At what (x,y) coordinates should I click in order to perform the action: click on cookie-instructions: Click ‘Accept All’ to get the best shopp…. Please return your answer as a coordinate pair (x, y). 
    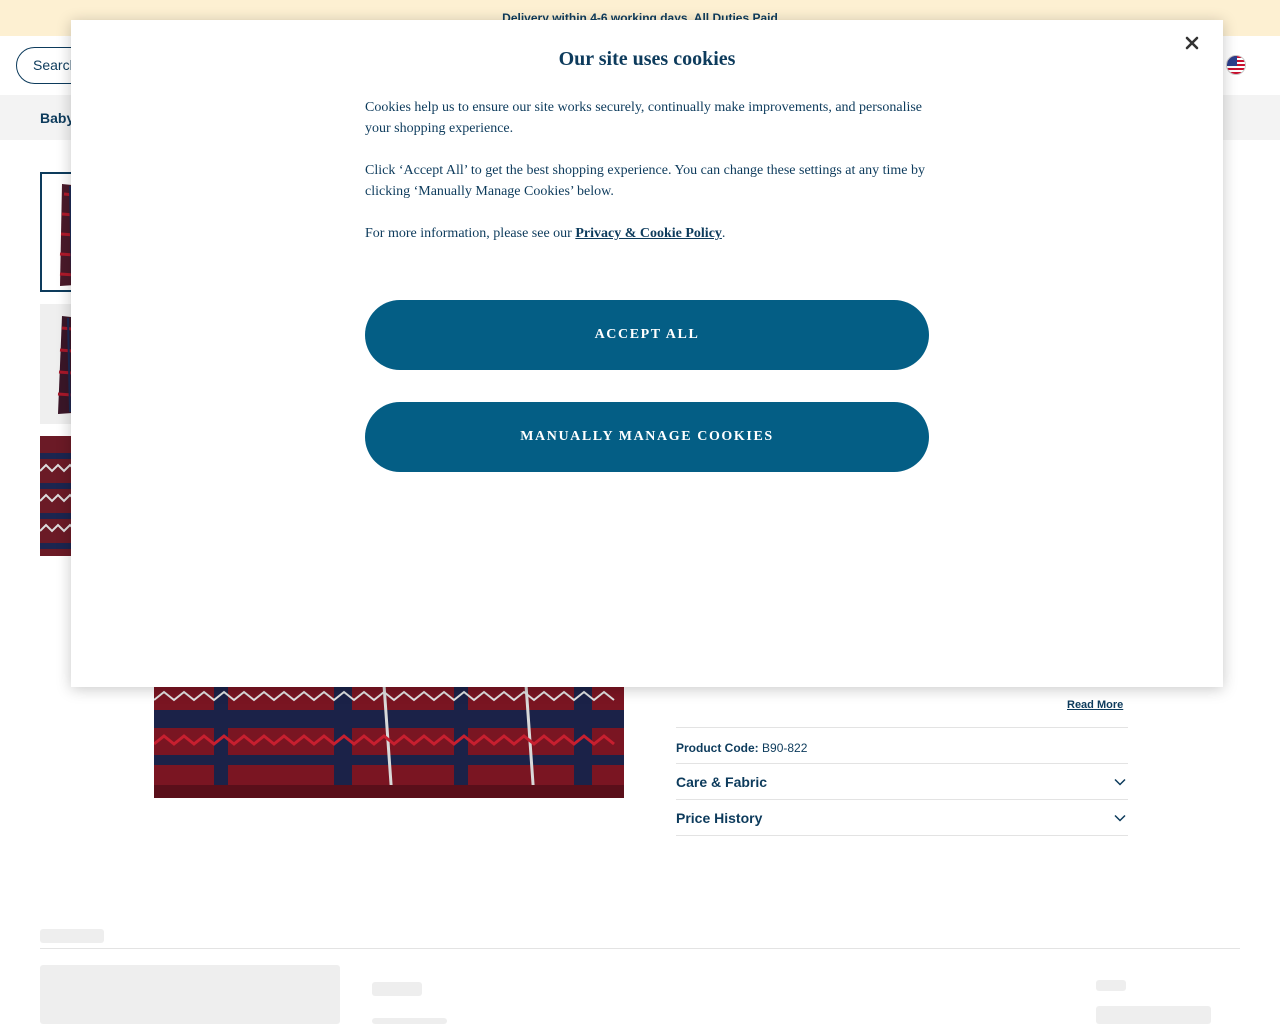
    Looking at the image, I should click on (645, 181).